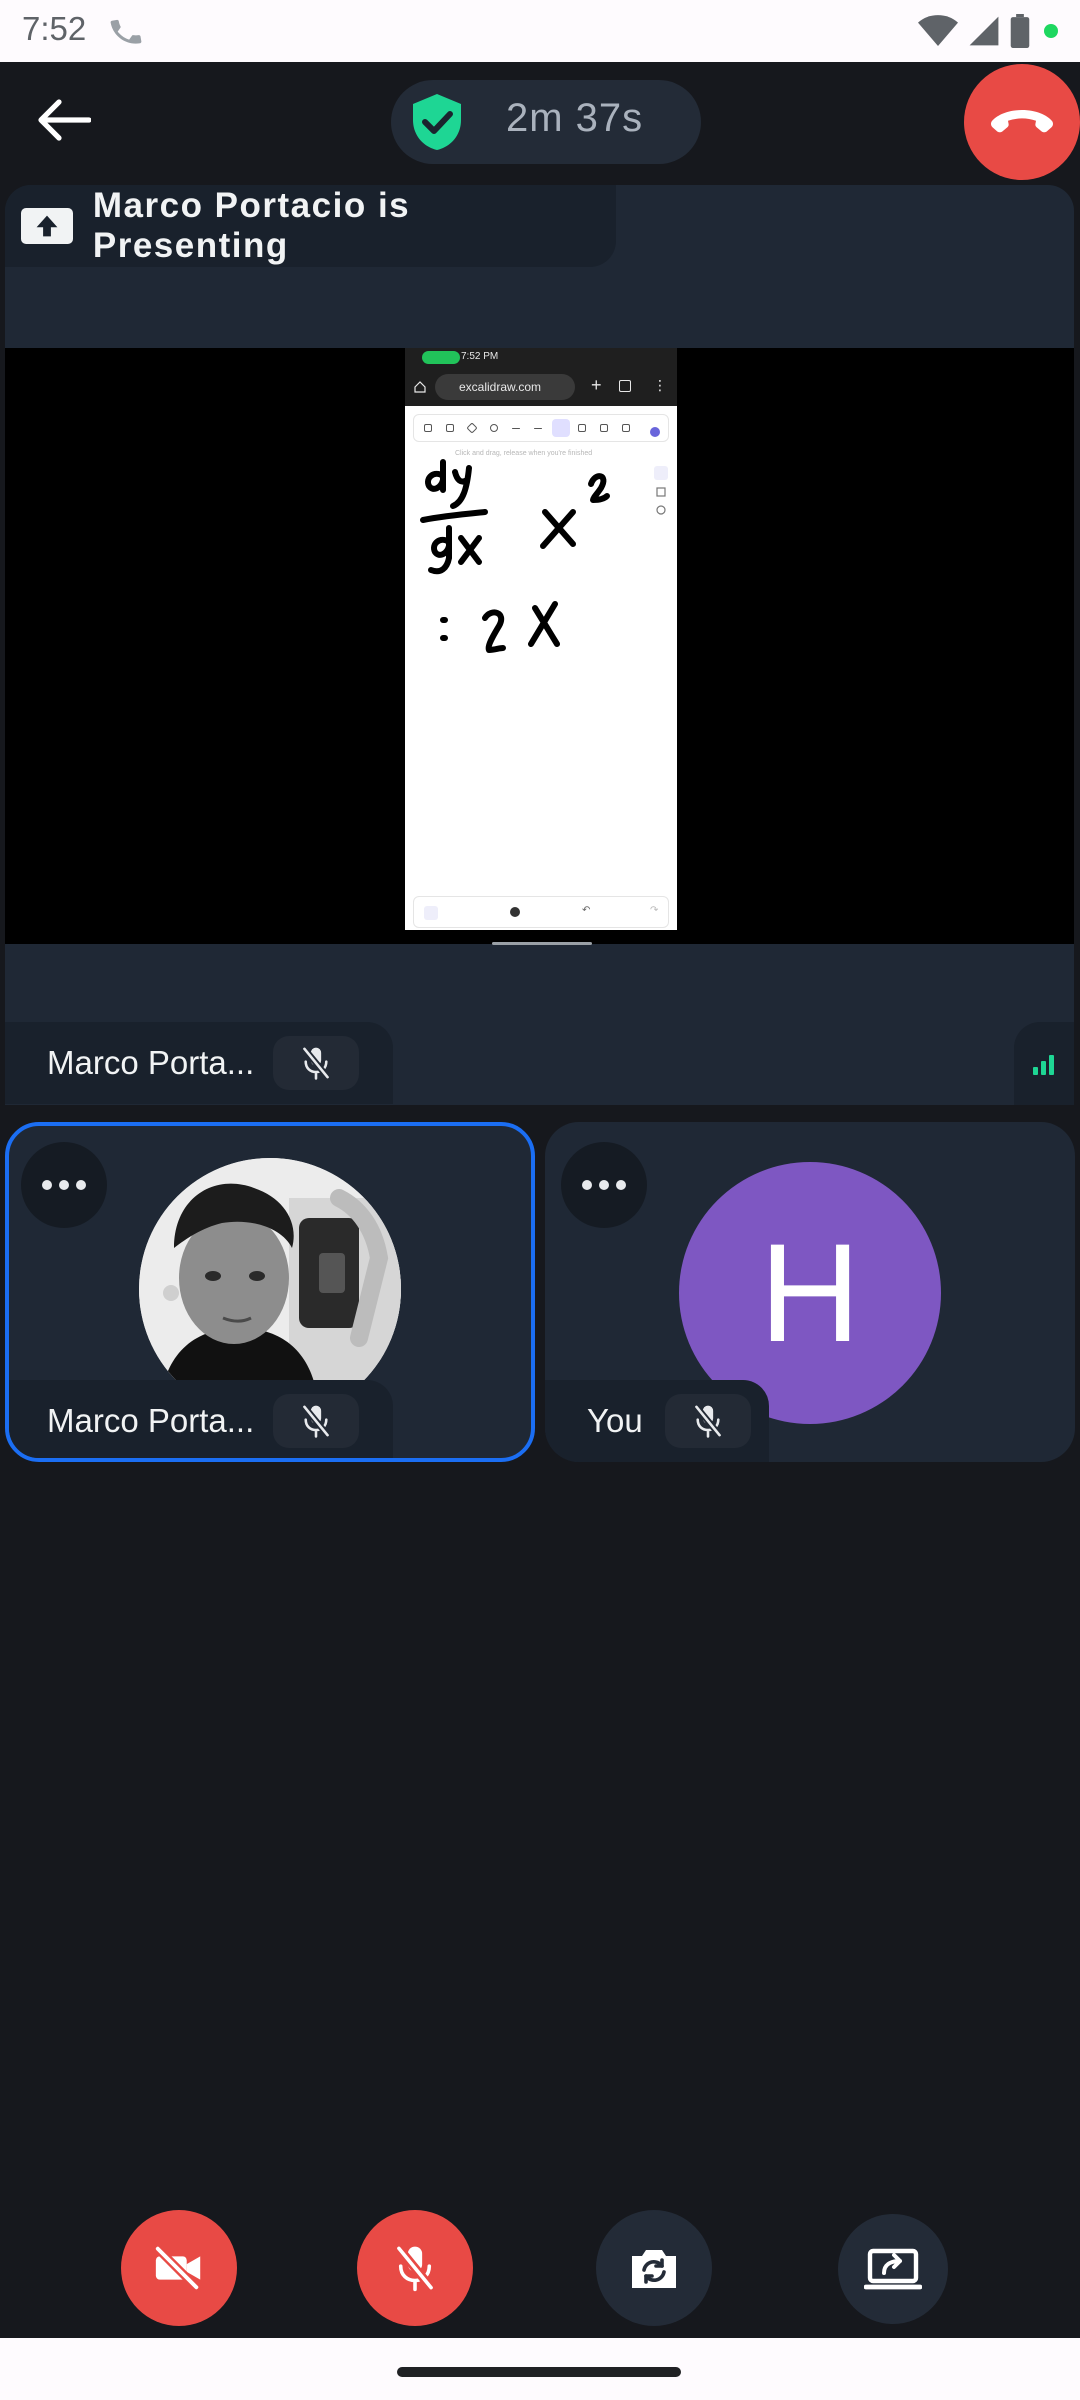 This screenshot has height=2400, width=1080. Describe the element at coordinates (657, 1421) in the screenshot. I see `participant-name-tag: You` at that location.